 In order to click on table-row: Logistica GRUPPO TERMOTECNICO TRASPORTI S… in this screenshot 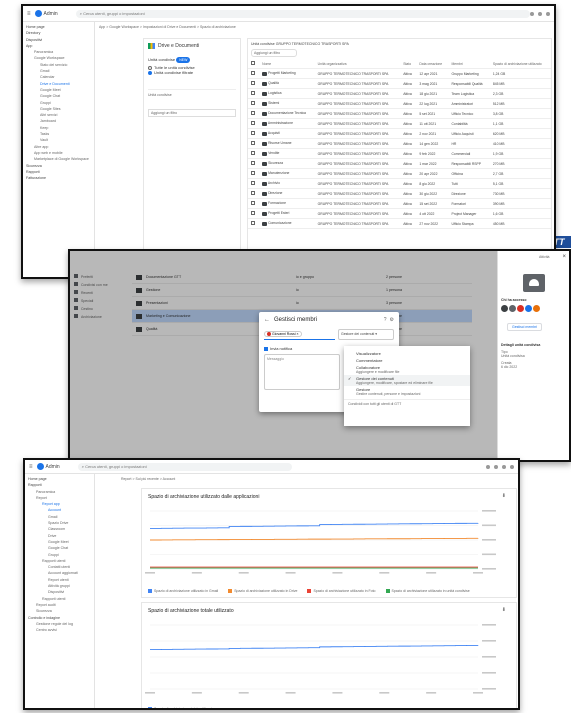, I will do `click(399, 93)`.